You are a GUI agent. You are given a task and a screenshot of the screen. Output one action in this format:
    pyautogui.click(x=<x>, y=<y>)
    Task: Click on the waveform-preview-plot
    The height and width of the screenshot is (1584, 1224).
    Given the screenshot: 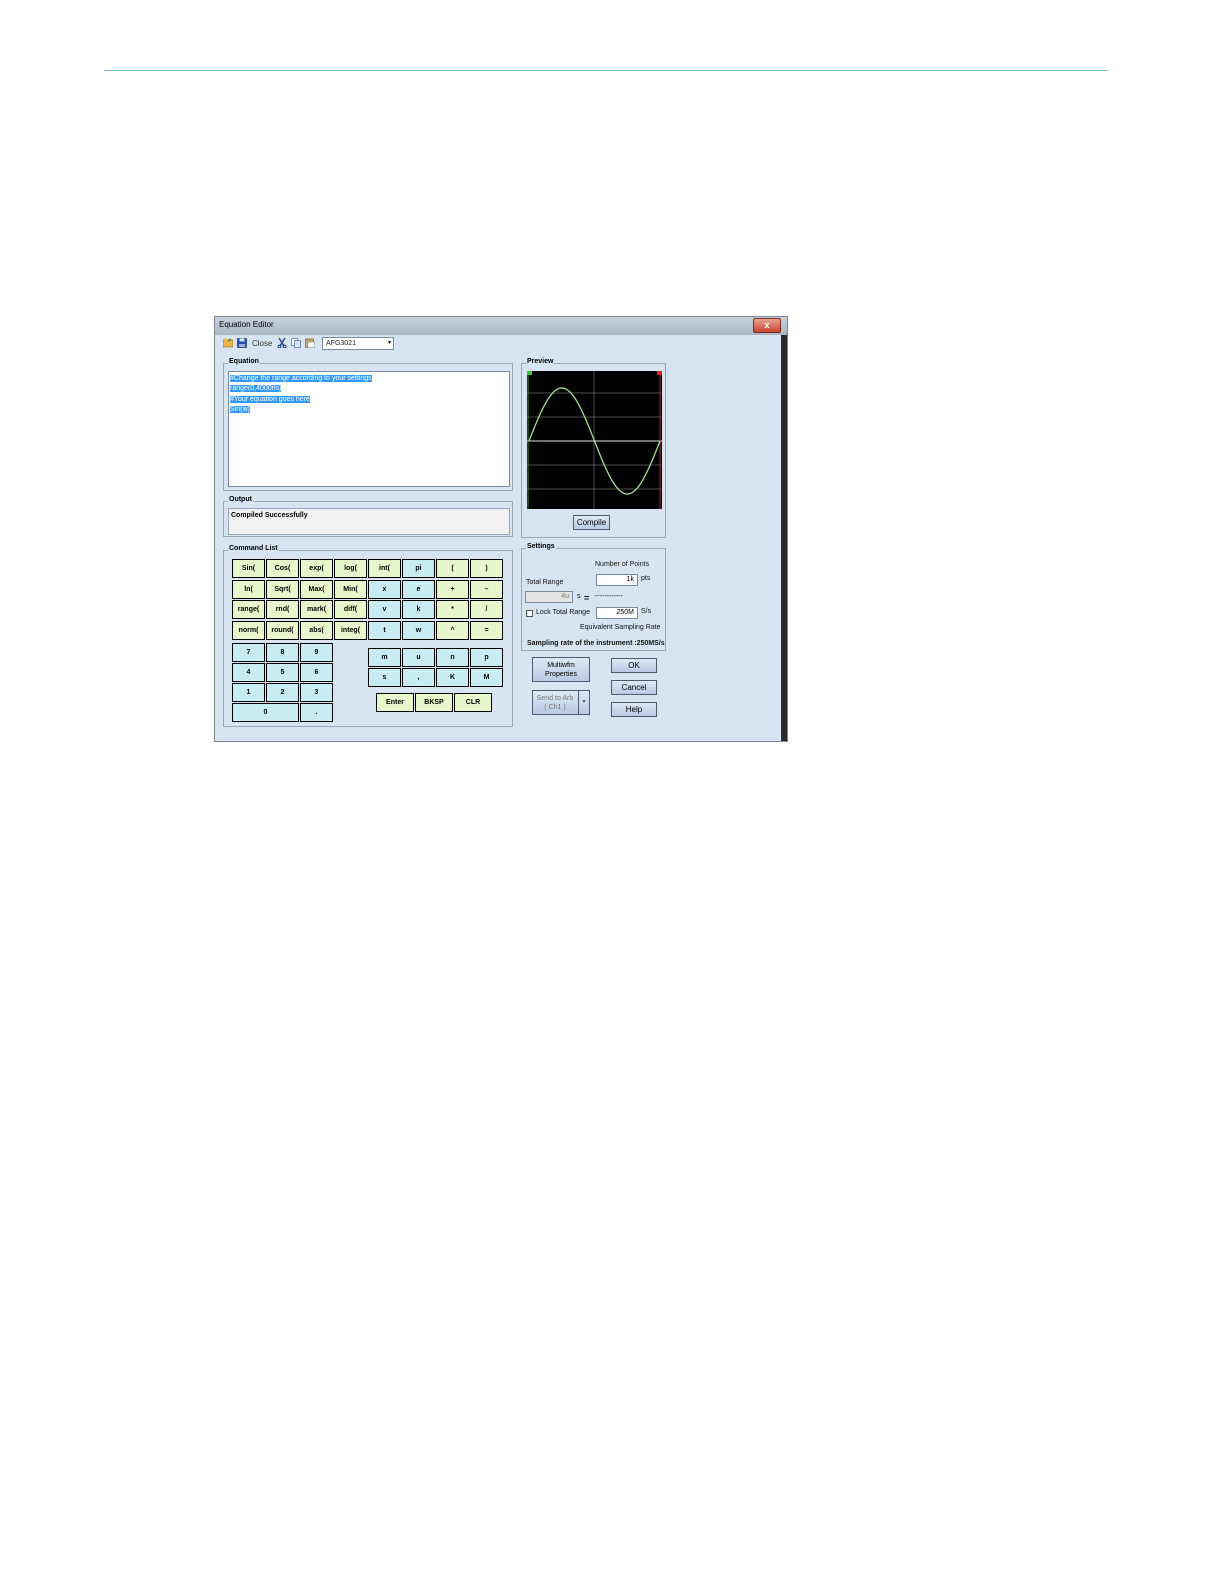 What is the action you would take?
    pyautogui.click(x=594, y=440)
    